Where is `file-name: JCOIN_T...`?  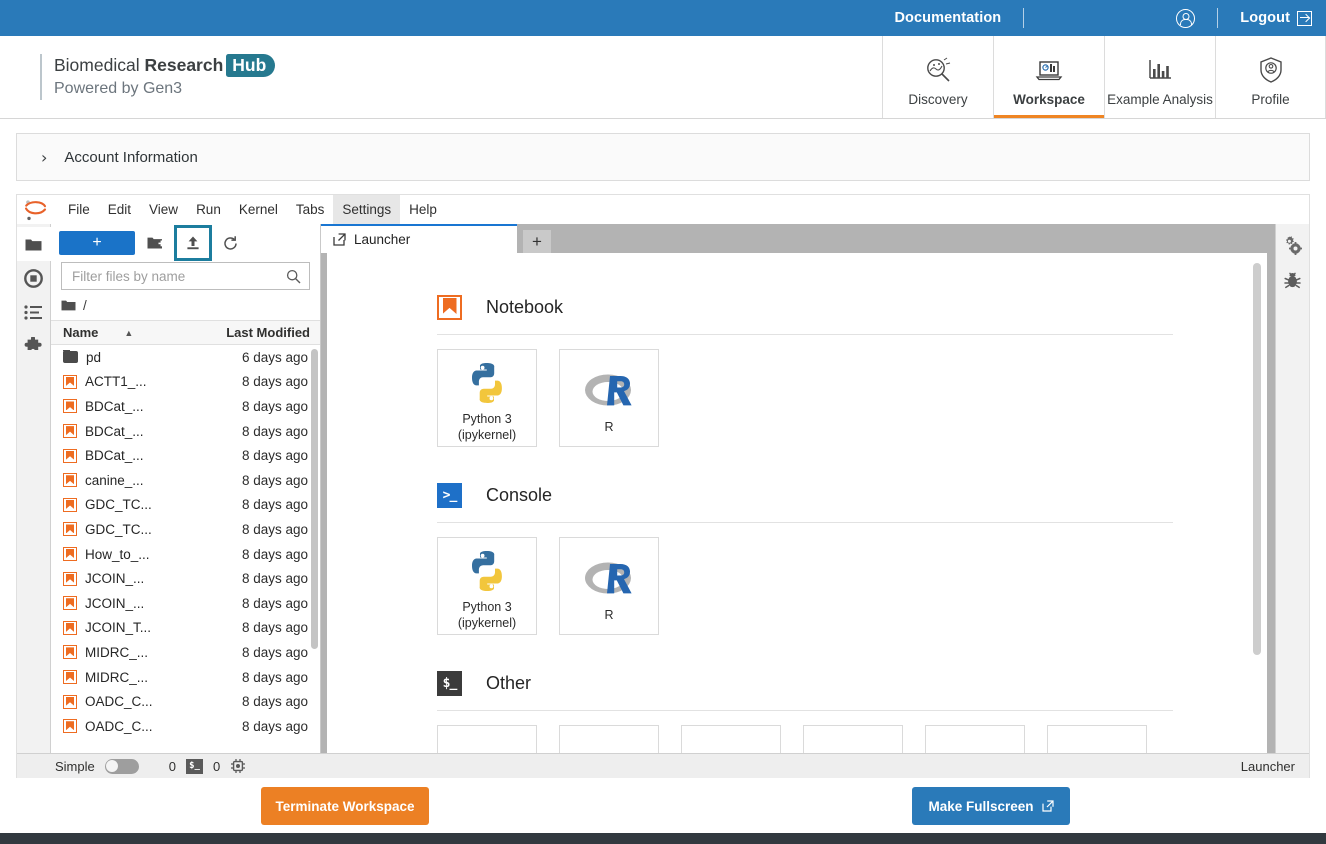 file-name: JCOIN_T... is located at coordinates (118, 628).